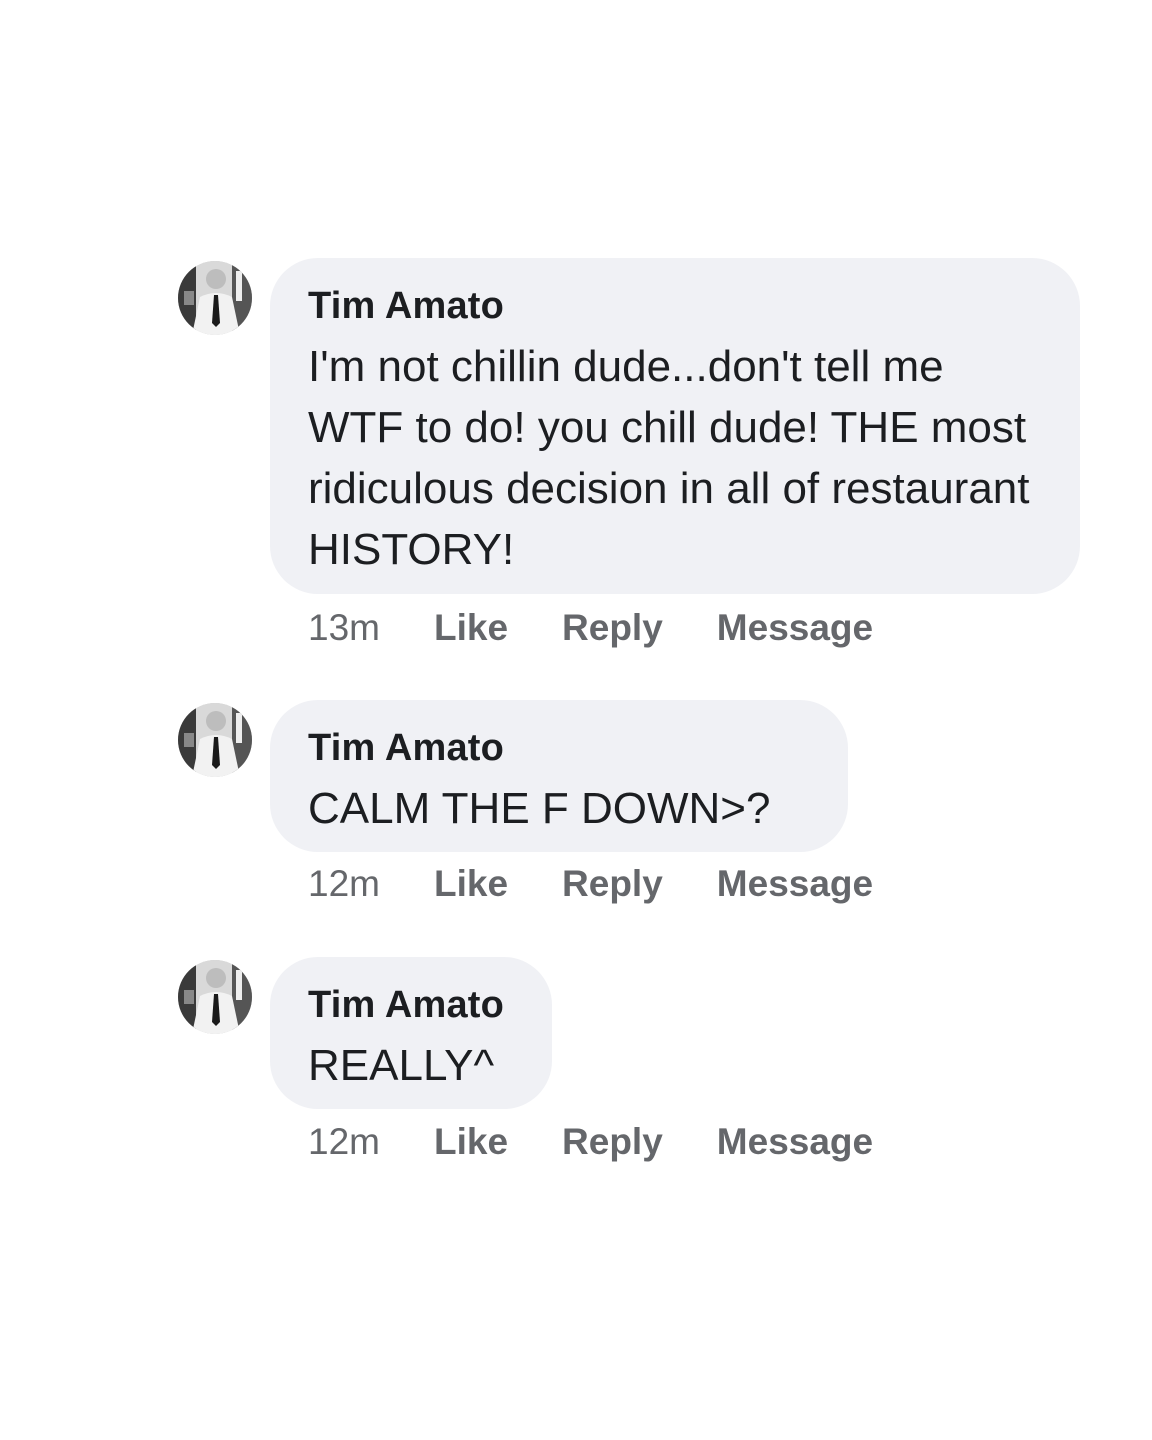 The height and width of the screenshot is (1440, 1152). I want to click on comment-bubble: Tim Amato REALLY^, so click(411, 1033).